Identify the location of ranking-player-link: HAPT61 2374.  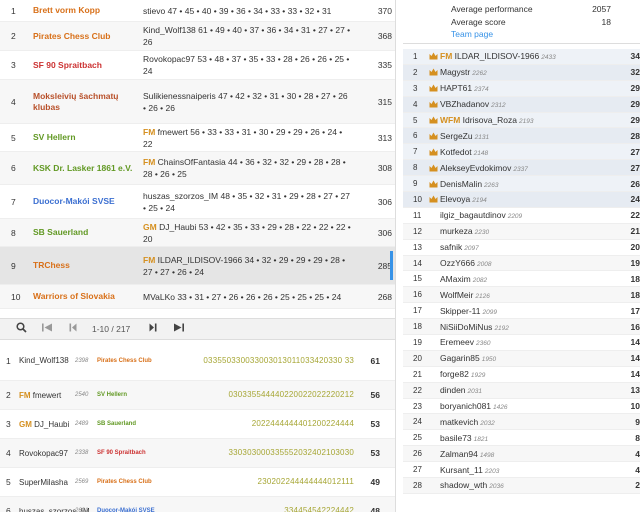
(530, 88).